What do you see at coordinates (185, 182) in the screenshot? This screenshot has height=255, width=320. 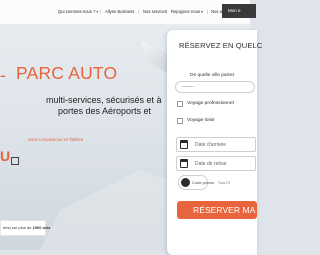 I see `promo-icon` at bounding box center [185, 182].